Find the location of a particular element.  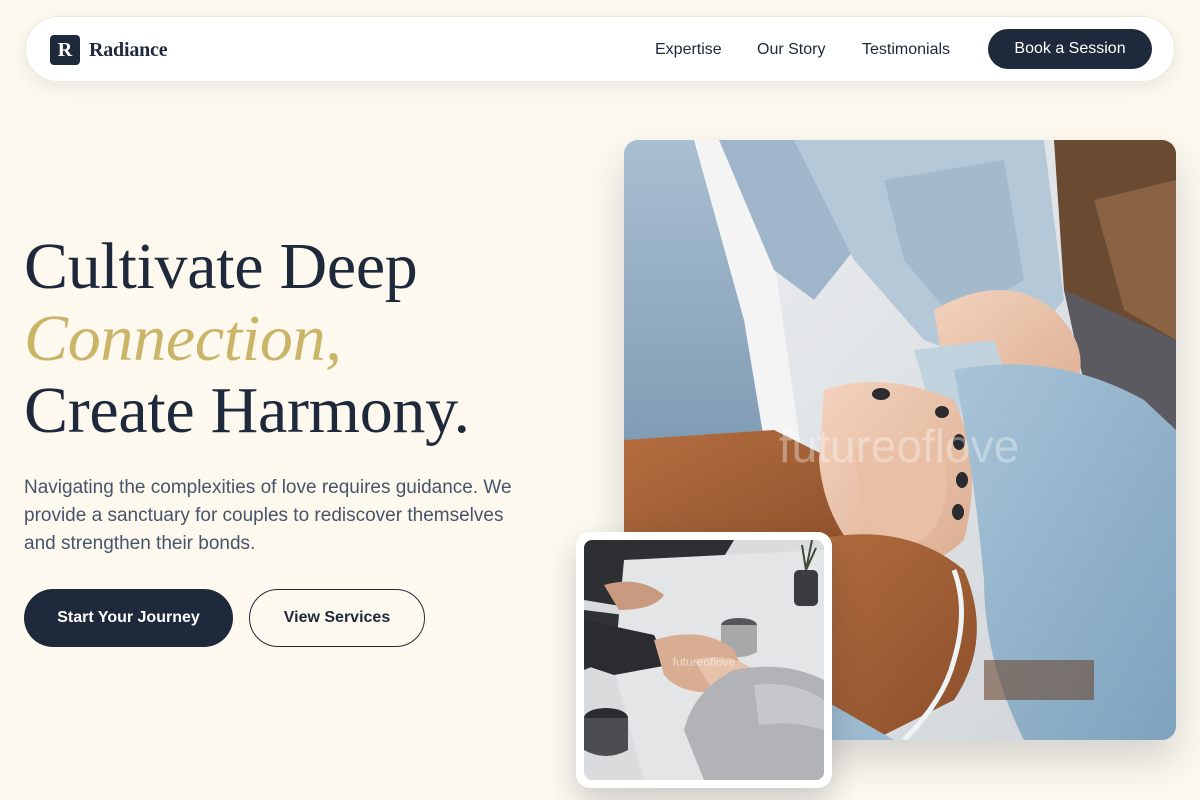

small-photo-watermark: futureoflove is located at coordinates (704, 662).